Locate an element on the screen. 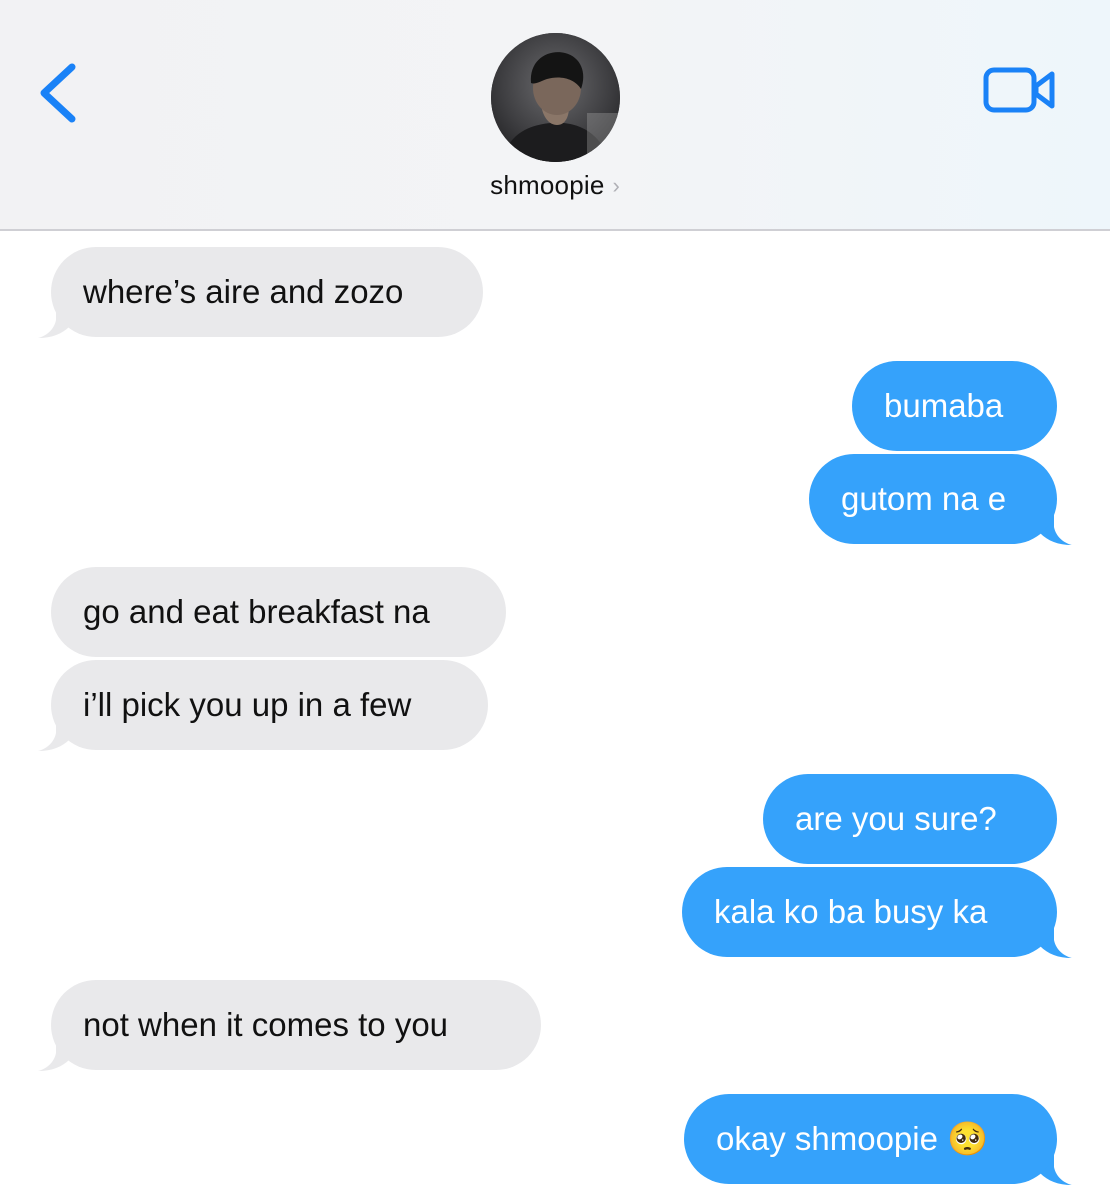 This screenshot has height=1200, width=1110. message-text: i’ll pick you up in a few is located at coordinates (247, 704).